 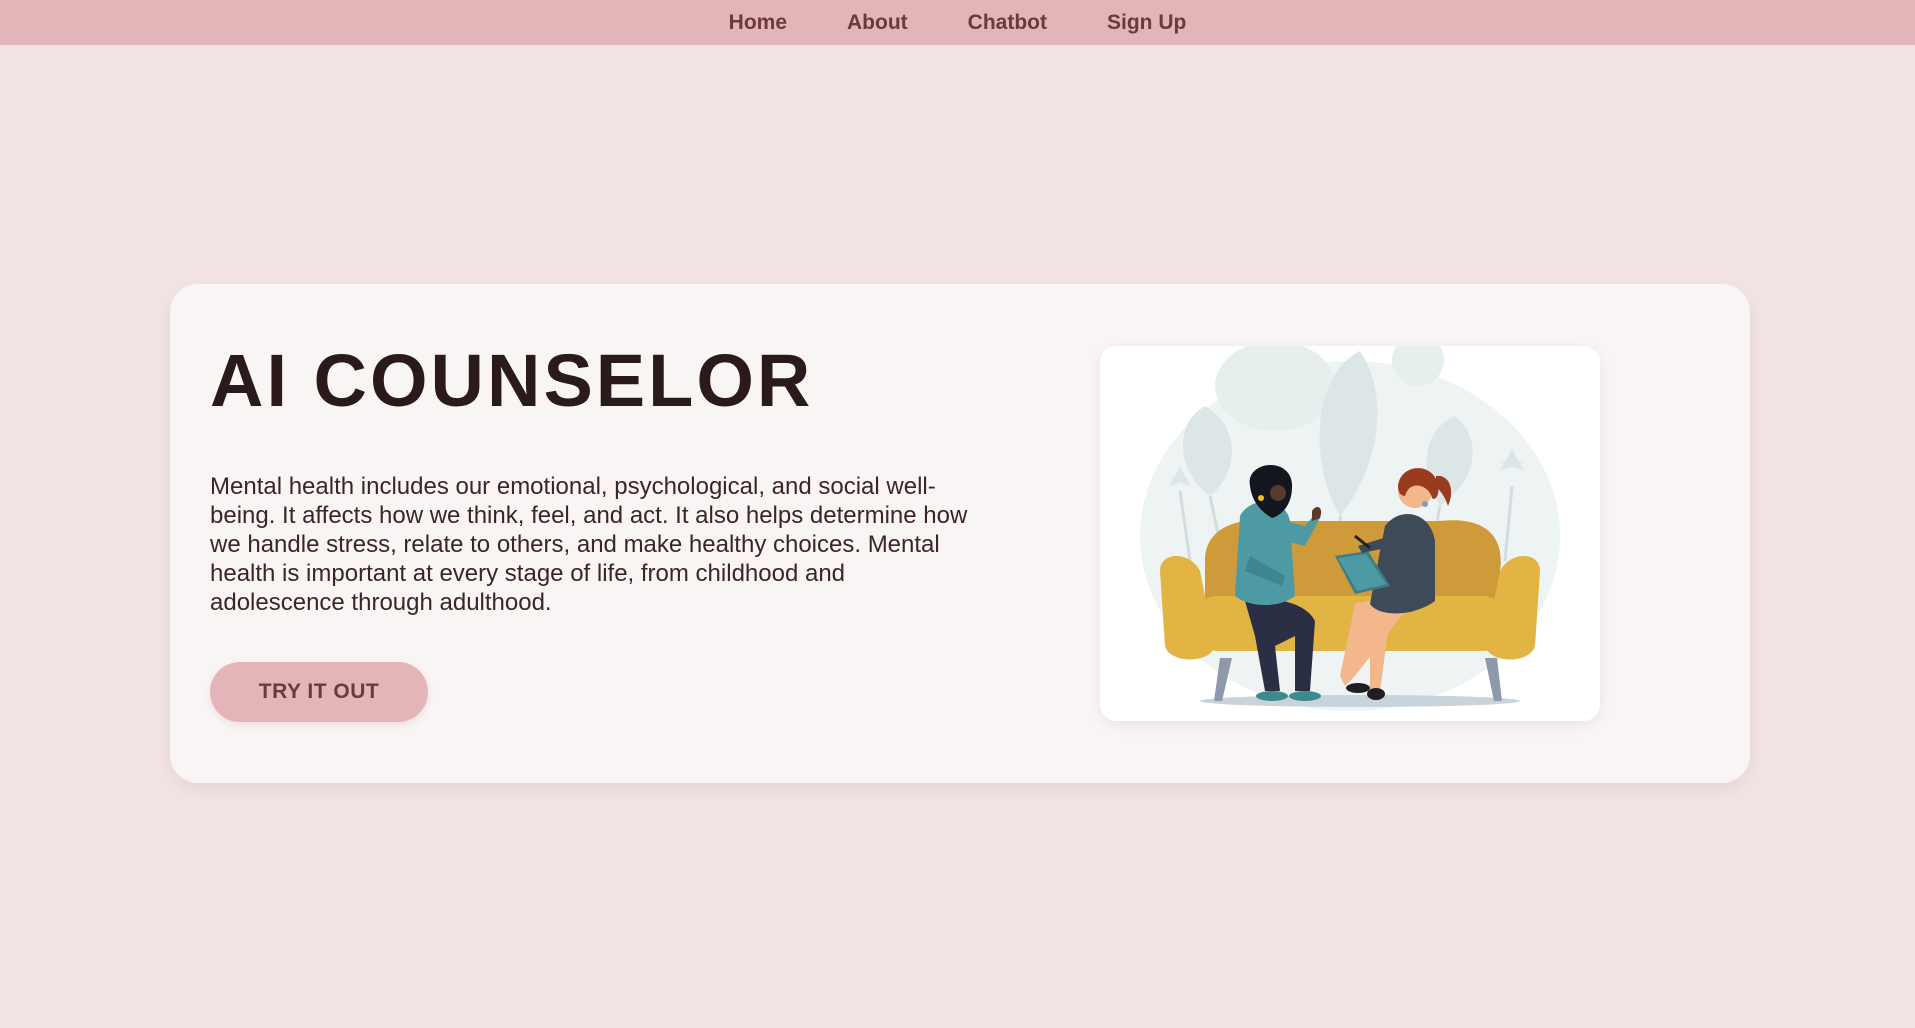 I want to click on counseling-illustration, so click(x=1350, y=533).